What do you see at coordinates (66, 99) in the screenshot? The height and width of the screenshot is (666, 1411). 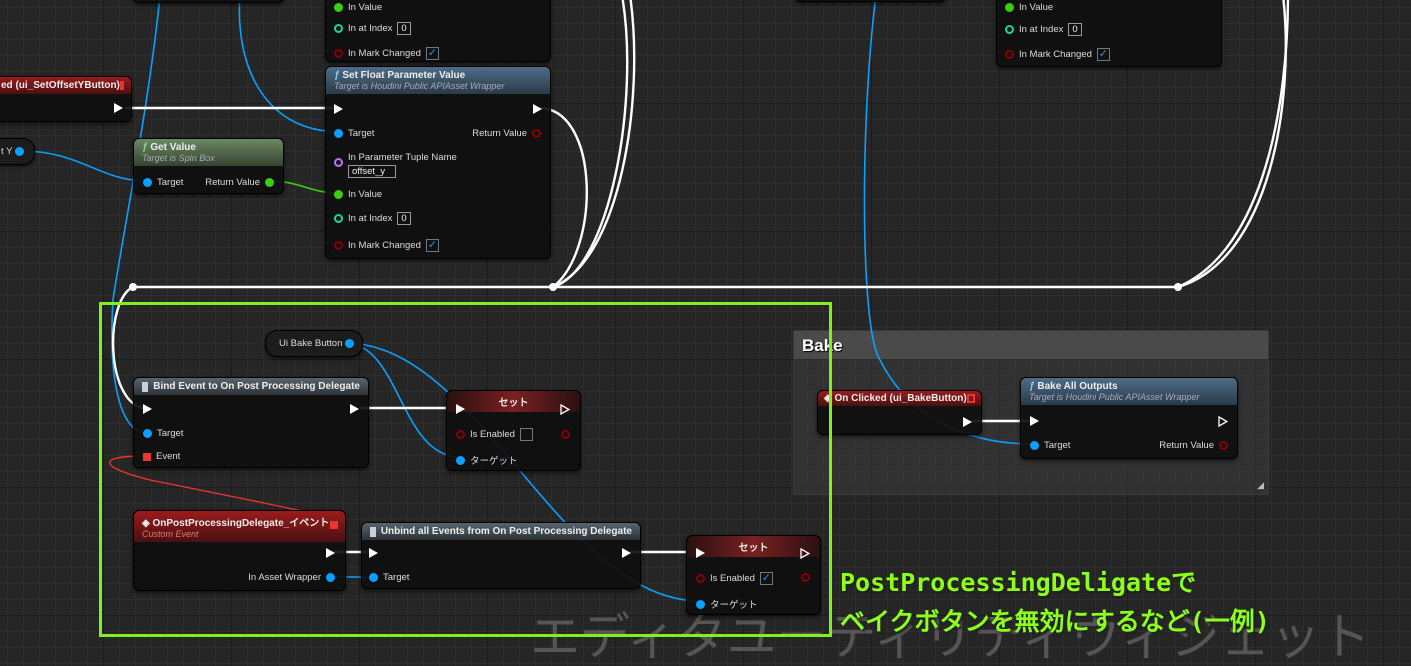 I see `on-clicked-offset-y-node: ed (ui_SetOffsetYButton)` at bounding box center [66, 99].